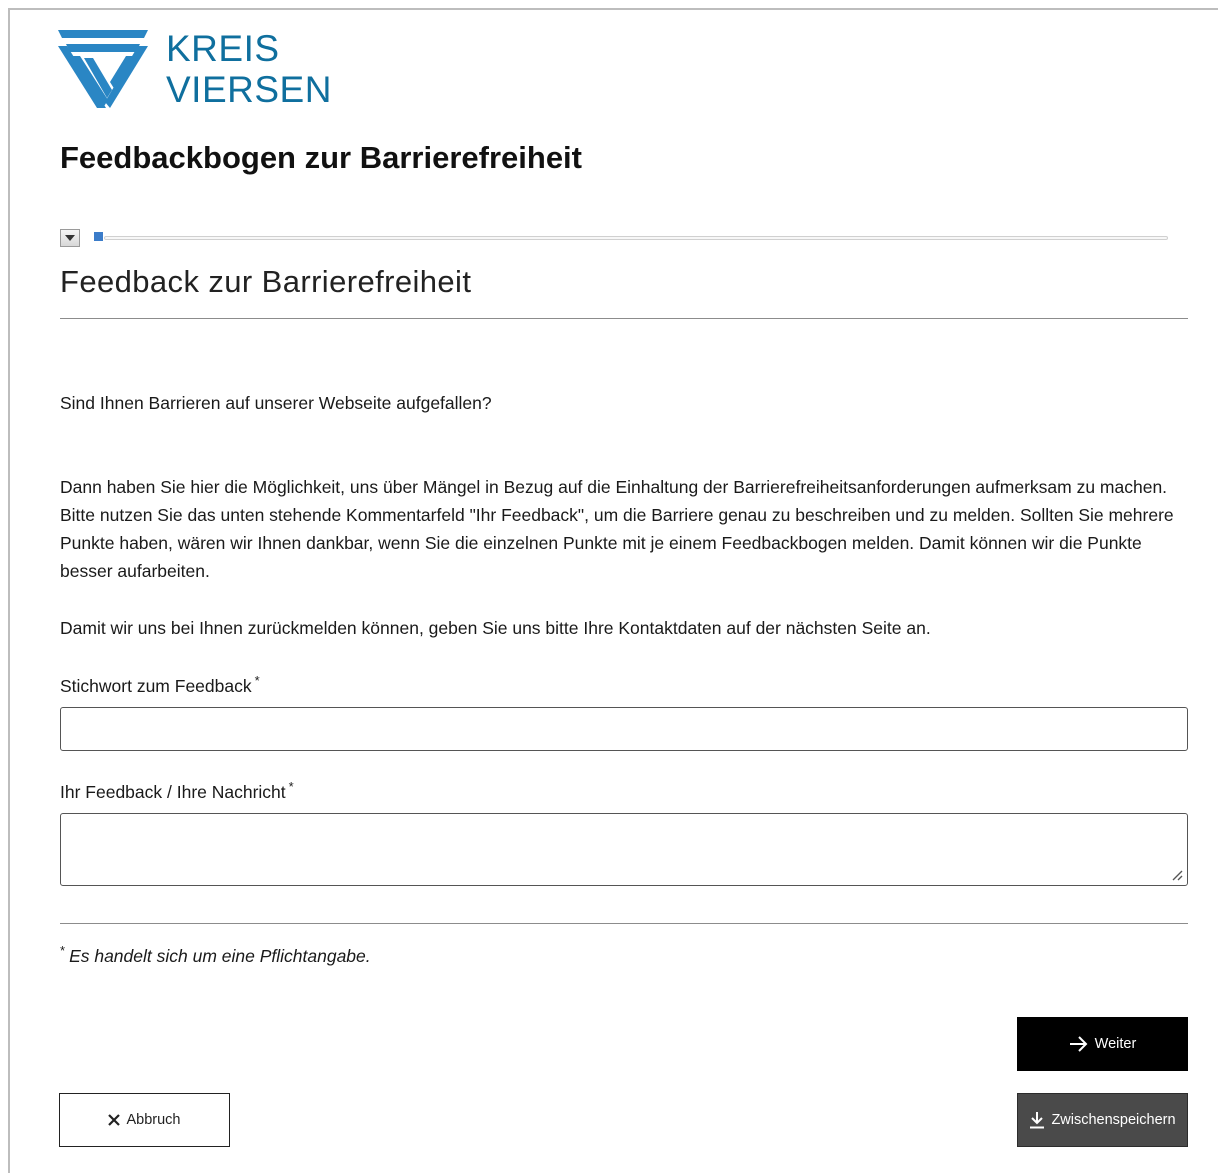 This screenshot has width=1218, height=1173. What do you see at coordinates (636, 238) in the screenshot?
I see `progress-bar` at bounding box center [636, 238].